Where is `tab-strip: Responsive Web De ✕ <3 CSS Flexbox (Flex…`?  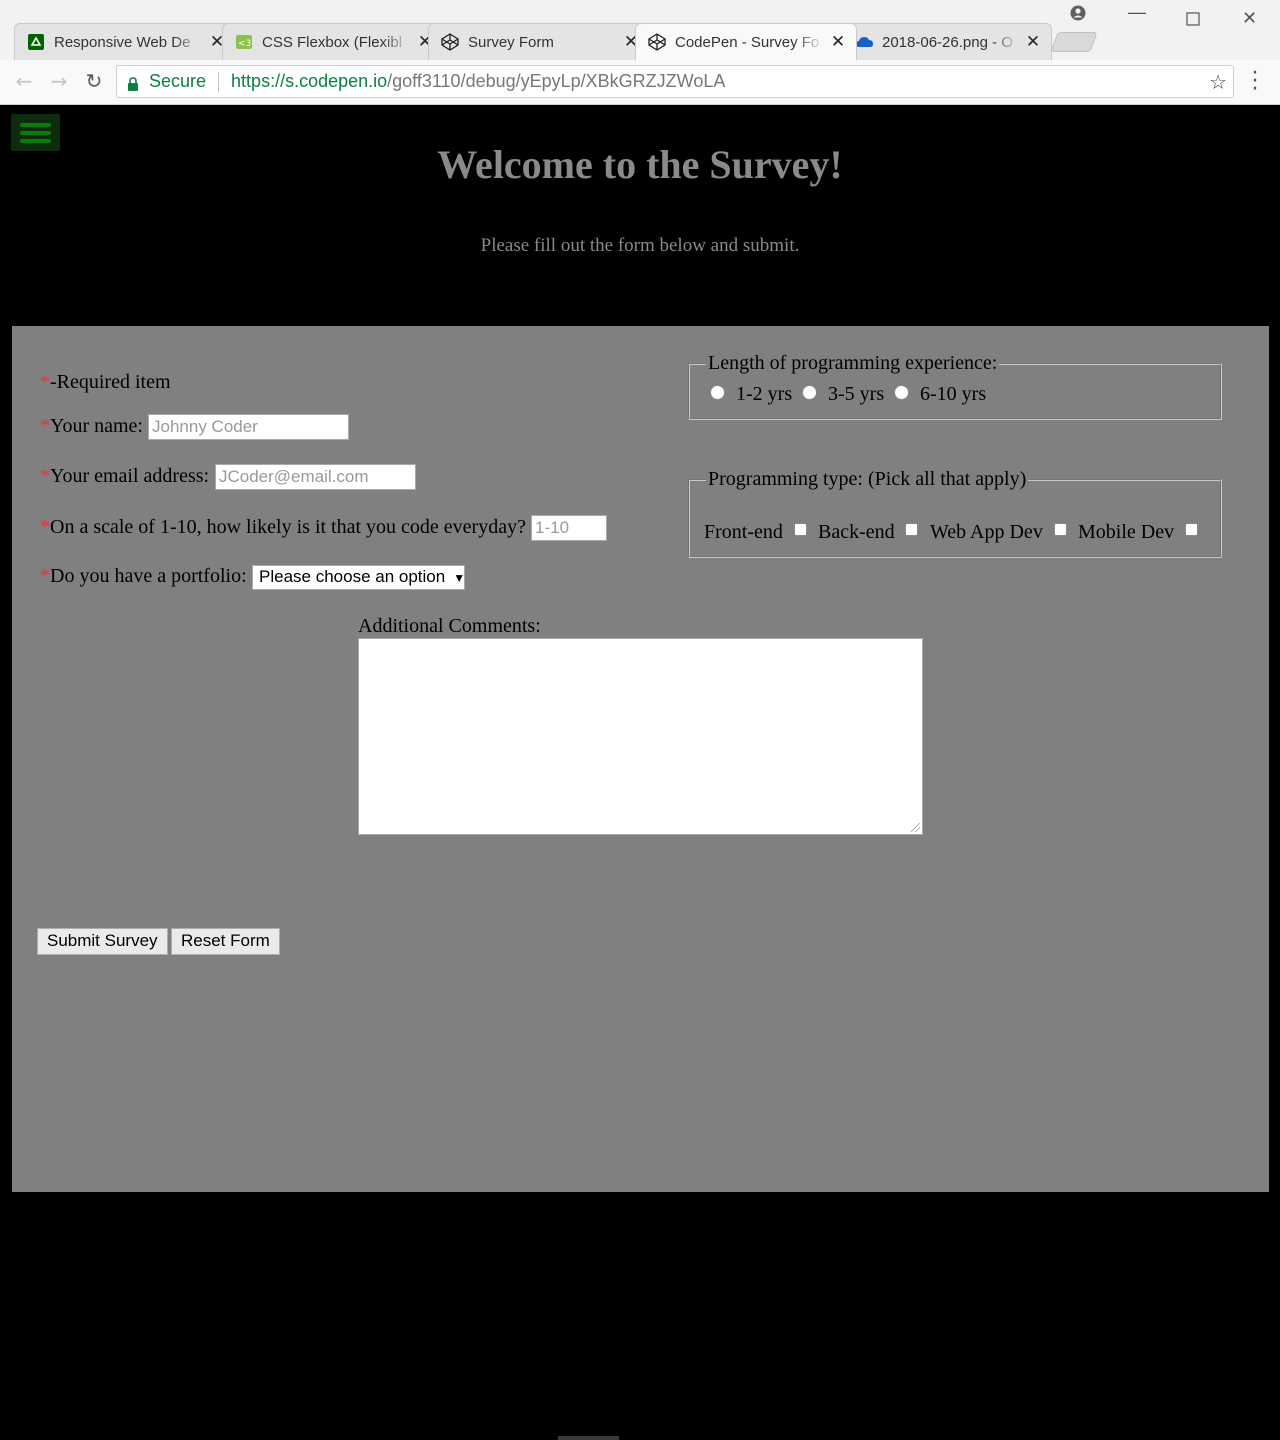 tab-strip: Responsive Web De ✕ <3 CSS Flexbox (Flex… is located at coordinates (640, 30).